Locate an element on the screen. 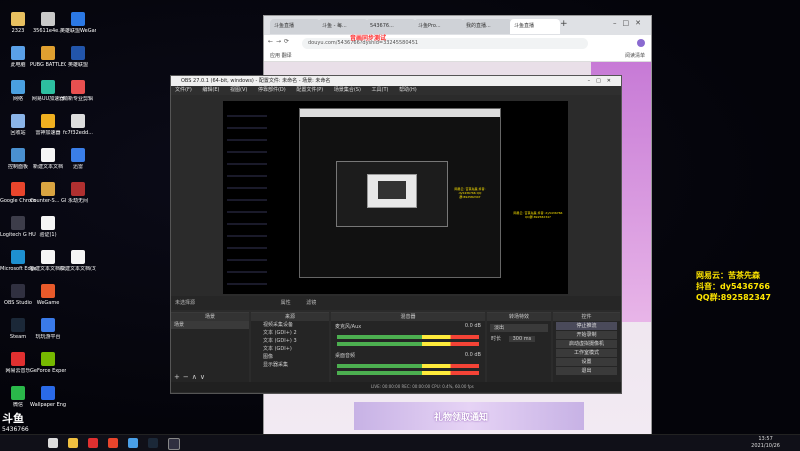 The width and height of the screenshot is (800, 451). desktop-icon: WeGame is located at coordinates (48, 295).